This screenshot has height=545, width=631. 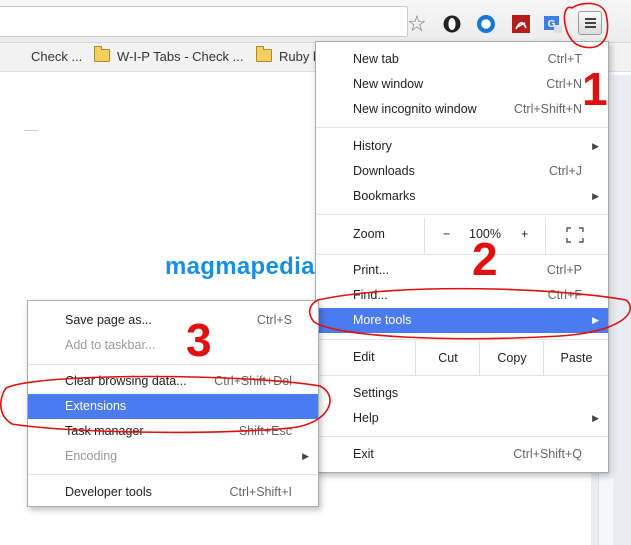 I want to click on step-2-annotation: 2, so click(x=485, y=259).